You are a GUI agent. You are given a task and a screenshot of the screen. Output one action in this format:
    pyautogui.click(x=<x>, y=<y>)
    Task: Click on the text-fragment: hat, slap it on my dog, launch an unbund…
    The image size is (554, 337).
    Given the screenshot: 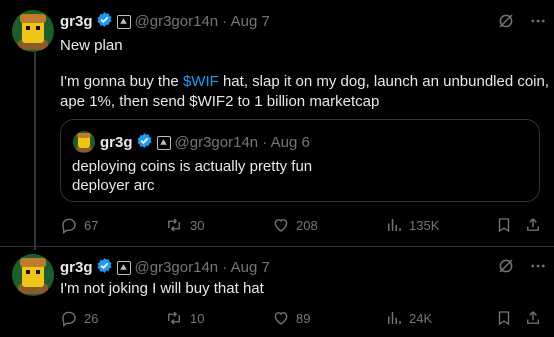 What is the action you would take?
    pyautogui.click(x=384, y=81)
    